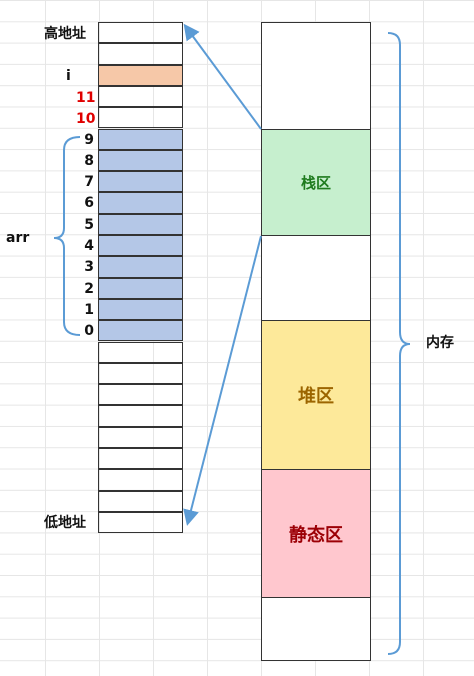  I want to click on arrow-to-high-address, so click(222, 76).